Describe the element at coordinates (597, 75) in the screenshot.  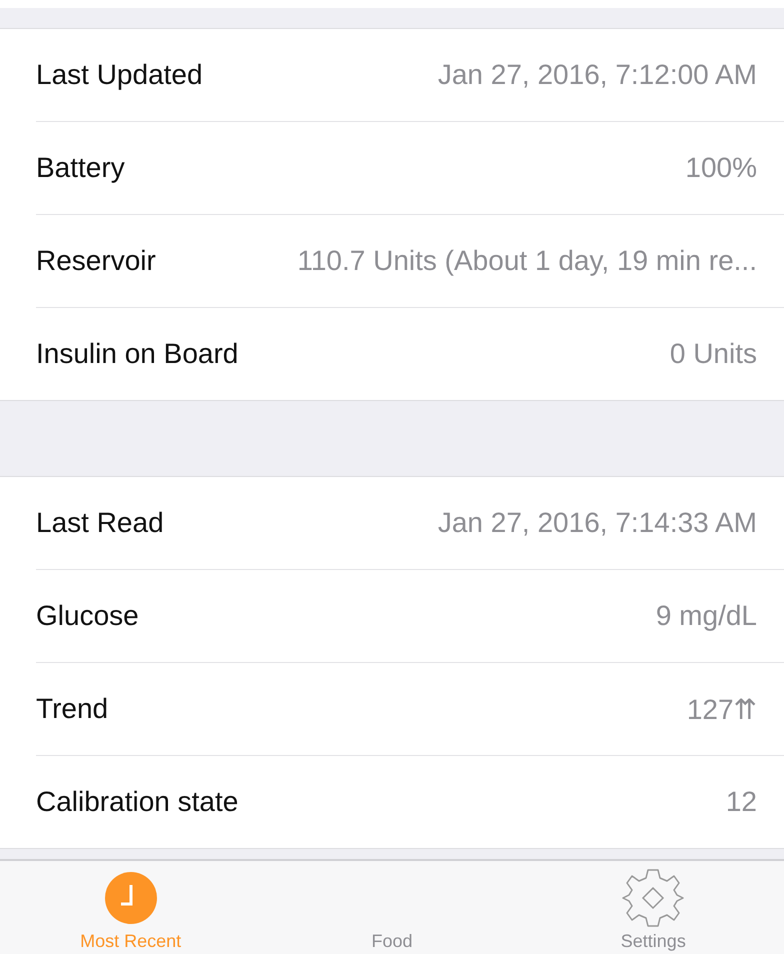
I see `row-value: Jan 27, 2016, 7:12:00 AM` at that location.